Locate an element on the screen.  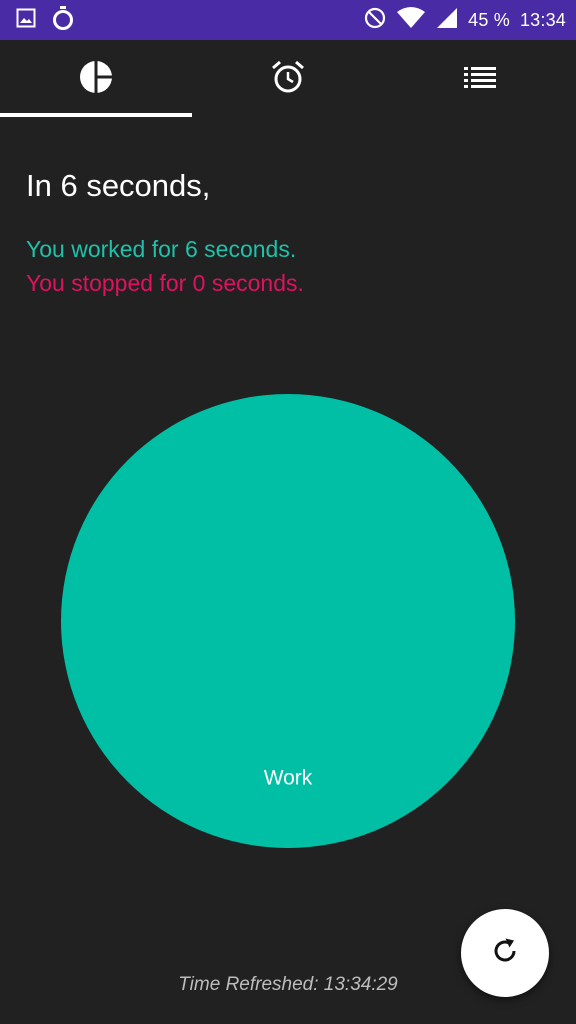
list-icon is located at coordinates (480, 79).